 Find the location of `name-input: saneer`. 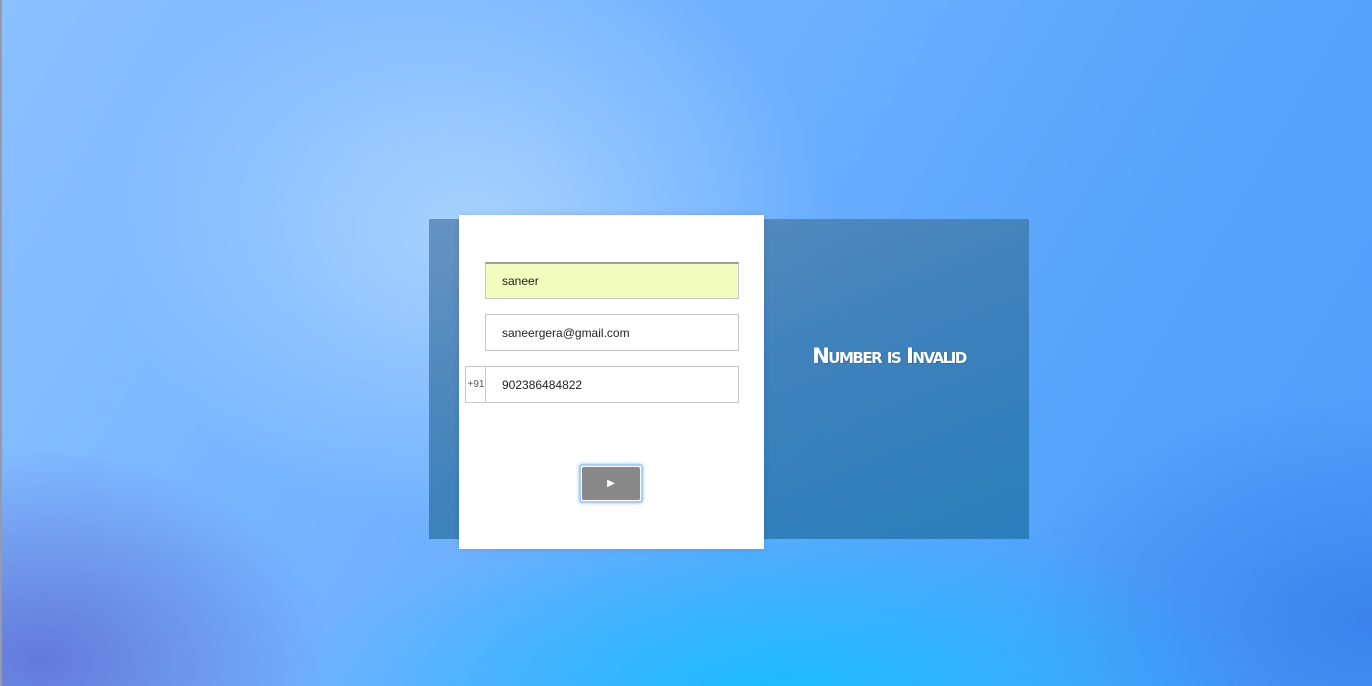

name-input: saneer is located at coordinates (612, 280).